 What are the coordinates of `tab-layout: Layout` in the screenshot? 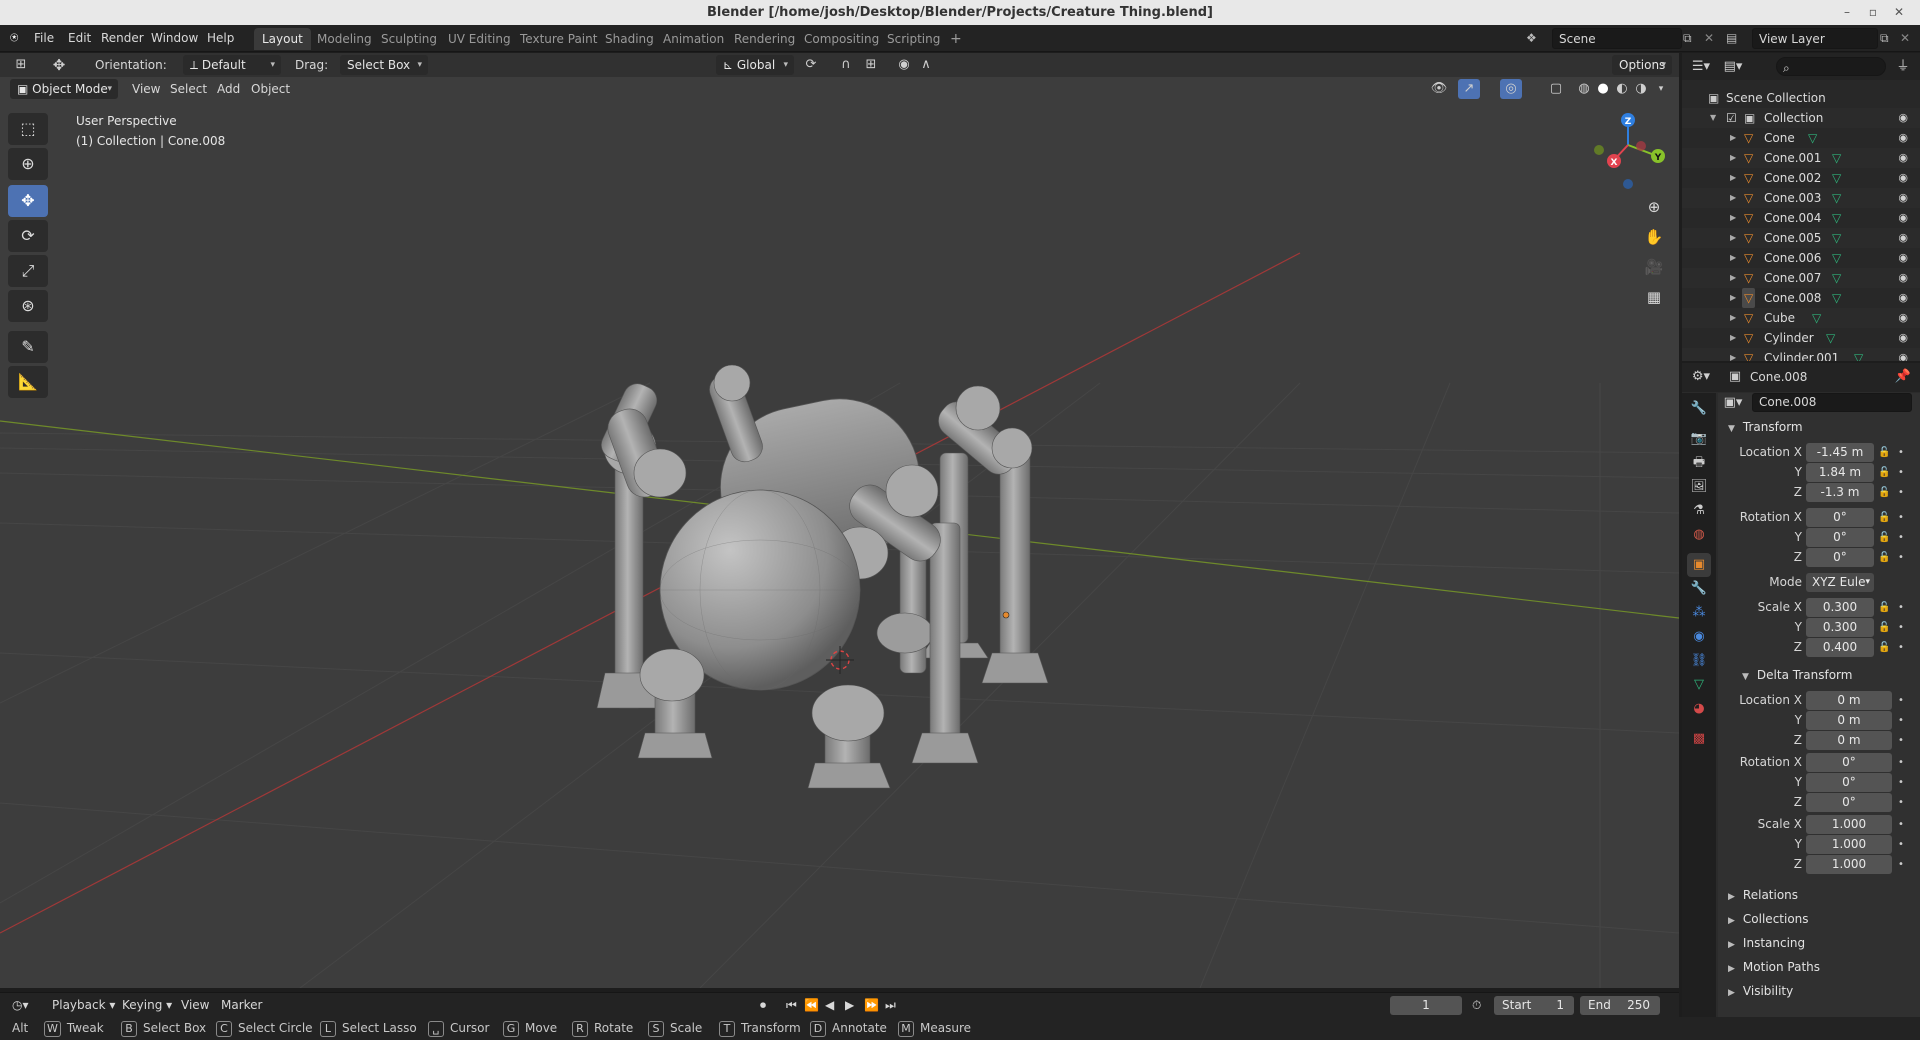 It's located at (282, 39).